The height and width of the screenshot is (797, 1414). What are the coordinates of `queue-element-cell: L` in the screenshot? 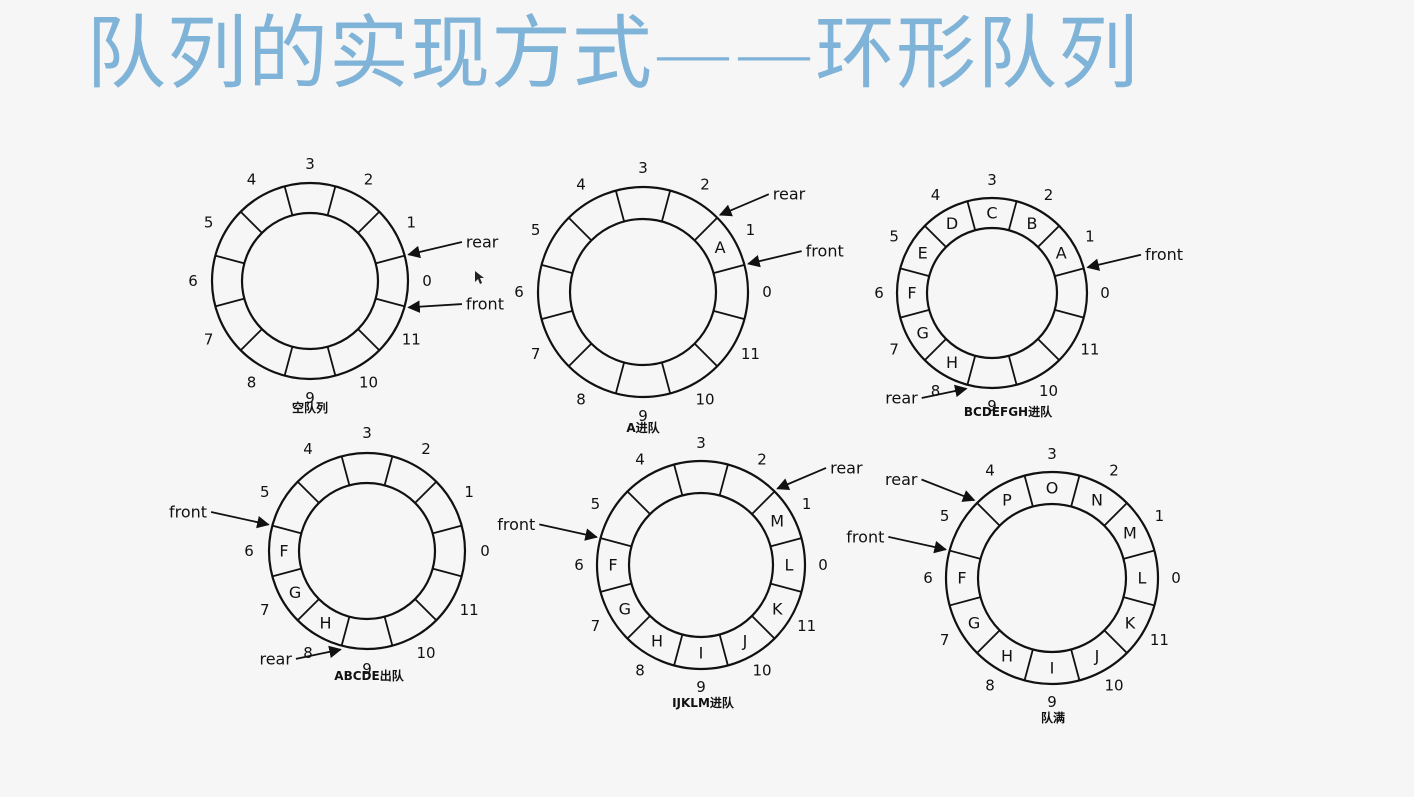 It's located at (789, 565).